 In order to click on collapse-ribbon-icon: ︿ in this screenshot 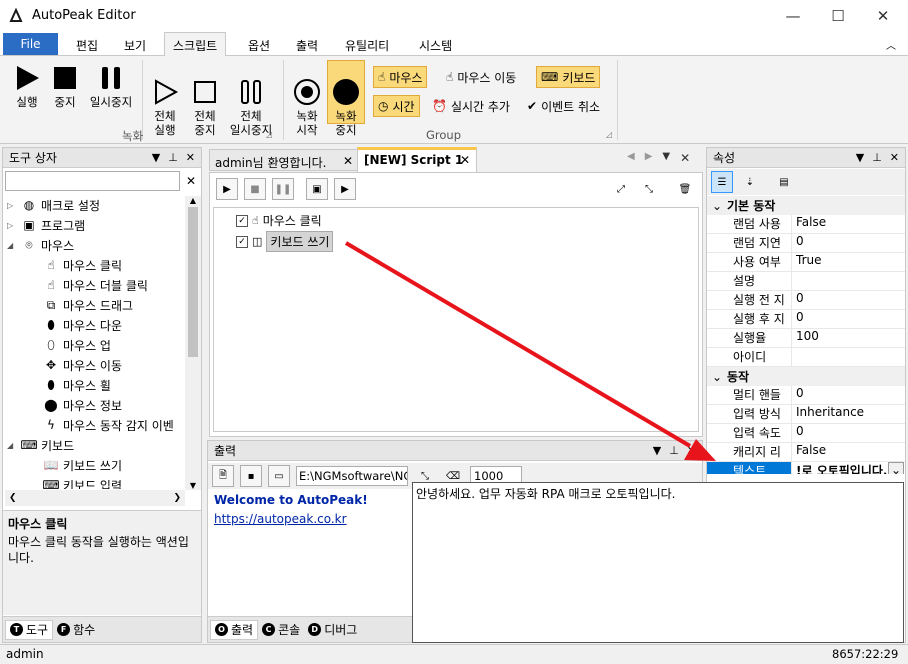, I will do `click(891, 44)`.